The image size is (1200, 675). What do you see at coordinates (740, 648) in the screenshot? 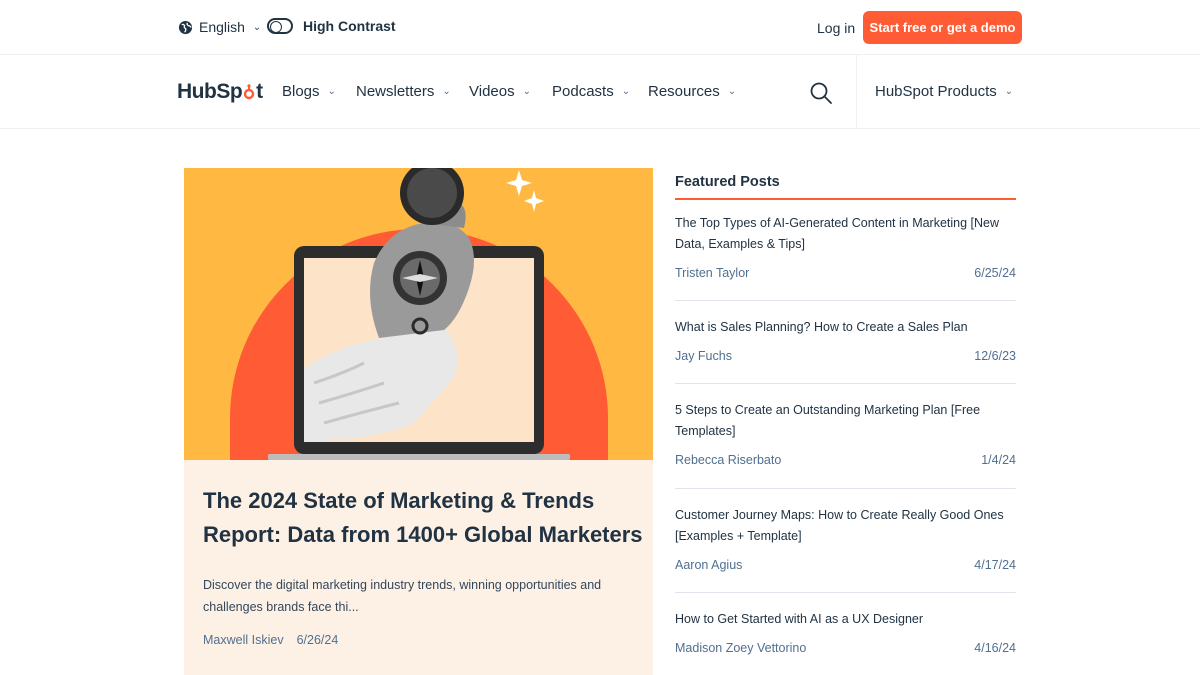
I see `post-author: Madison Zoey Vettorino` at bounding box center [740, 648].